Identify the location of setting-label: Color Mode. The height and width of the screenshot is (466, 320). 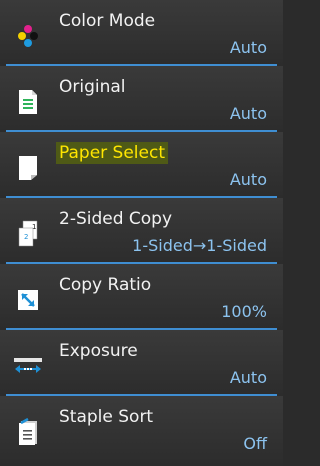
(107, 21).